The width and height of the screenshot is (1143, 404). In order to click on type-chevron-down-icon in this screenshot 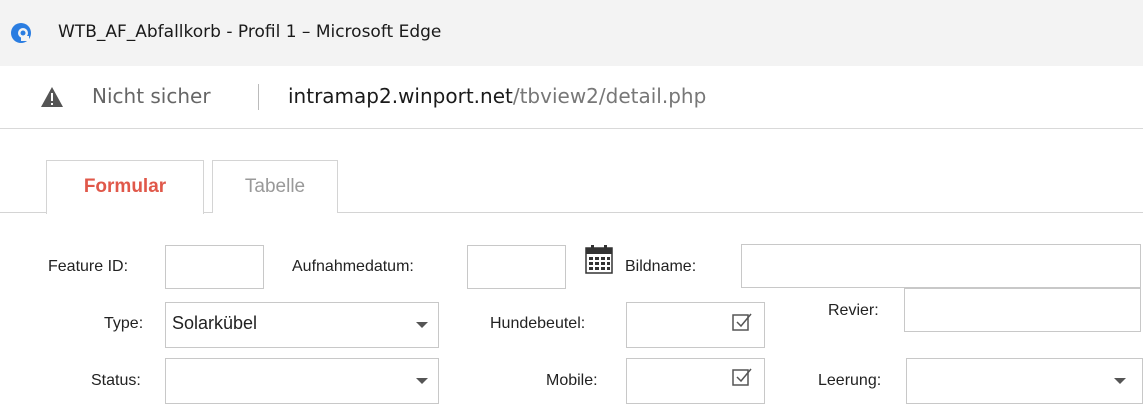, I will do `click(422, 325)`.